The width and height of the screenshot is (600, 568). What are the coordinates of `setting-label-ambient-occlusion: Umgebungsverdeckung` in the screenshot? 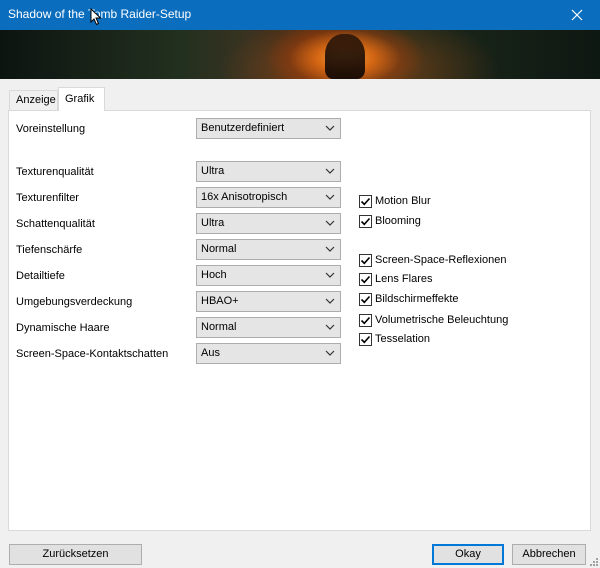 It's located at (74, 302).